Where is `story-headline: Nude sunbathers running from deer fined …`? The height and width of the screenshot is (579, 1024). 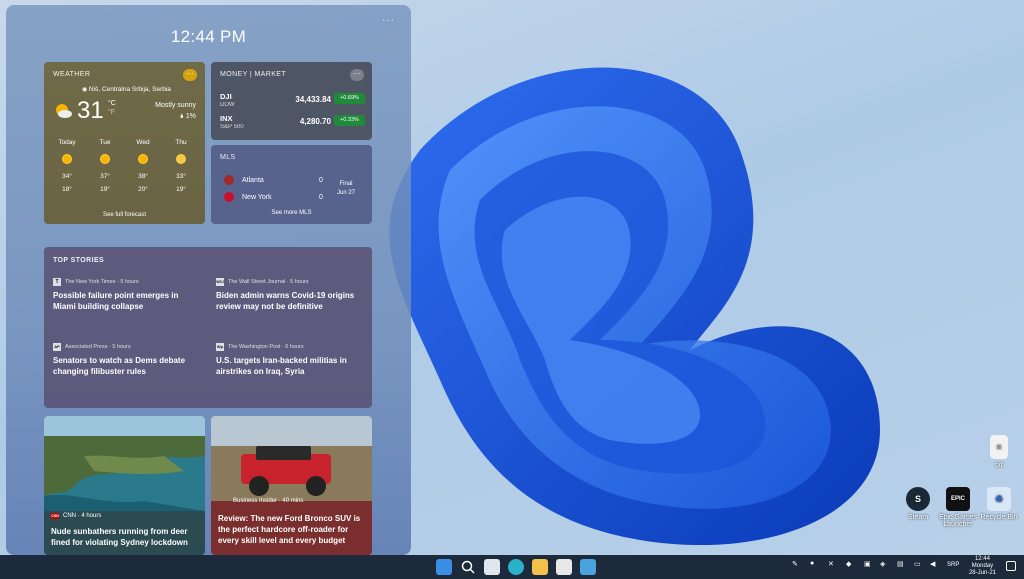
story-headline: Nude sunbathers running from deer fined … is located at coordinates (125, 537).